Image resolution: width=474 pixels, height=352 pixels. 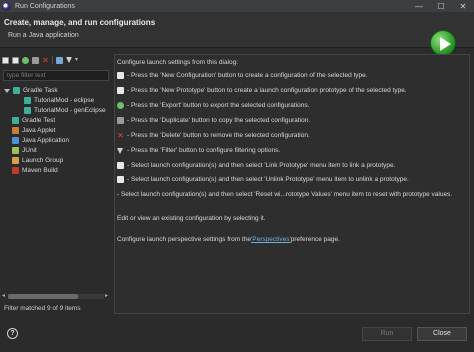 I want to click on tree-item-label: TutorialMod - genEclipse, so click(x=70, y=110).